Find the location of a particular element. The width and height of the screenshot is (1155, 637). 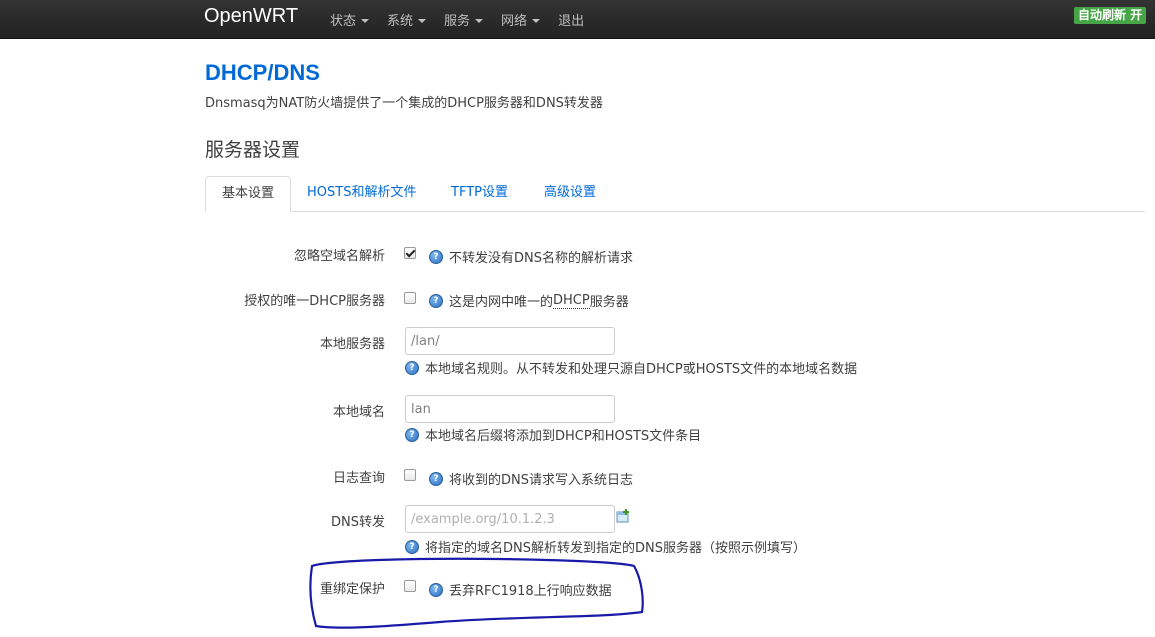

menu-network: 网络 is located at coordinates (521, 19).